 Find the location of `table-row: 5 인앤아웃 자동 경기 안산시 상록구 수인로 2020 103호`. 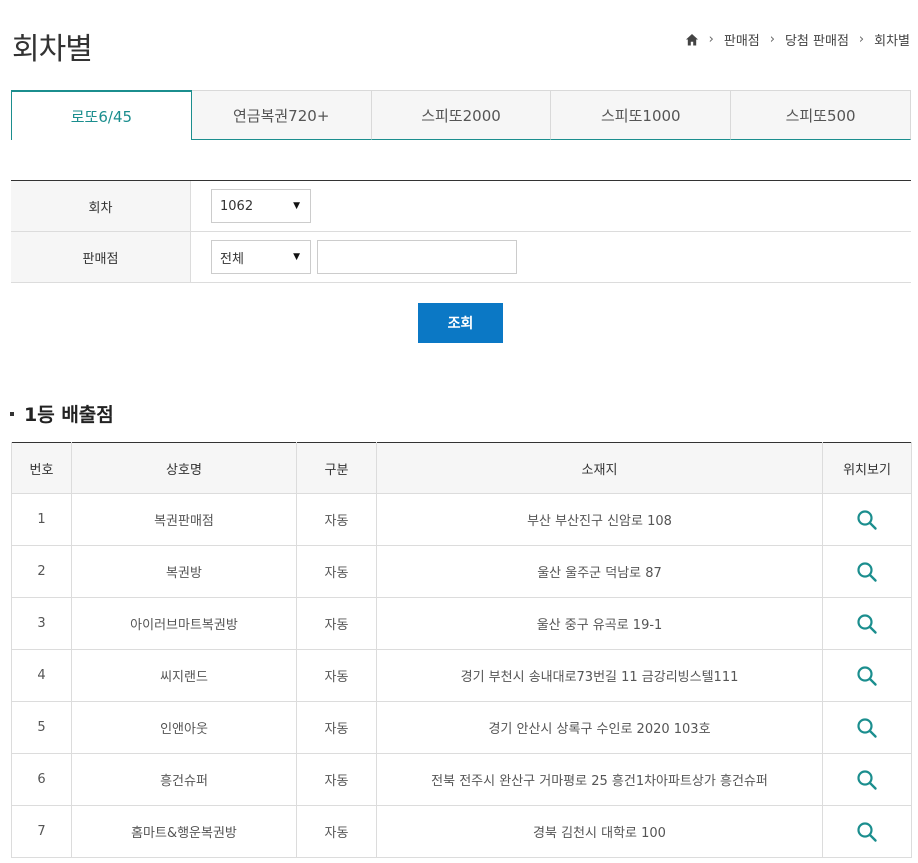

table-row: 5 인앤아웃 자동 경기 안산시 상록구 수인로 2020 103호 is located at coordinates (461, 727).